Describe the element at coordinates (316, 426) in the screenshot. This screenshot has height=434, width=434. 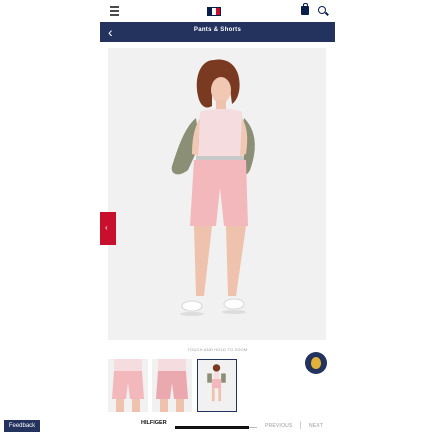
I see `next-link: NEXT` at that location.